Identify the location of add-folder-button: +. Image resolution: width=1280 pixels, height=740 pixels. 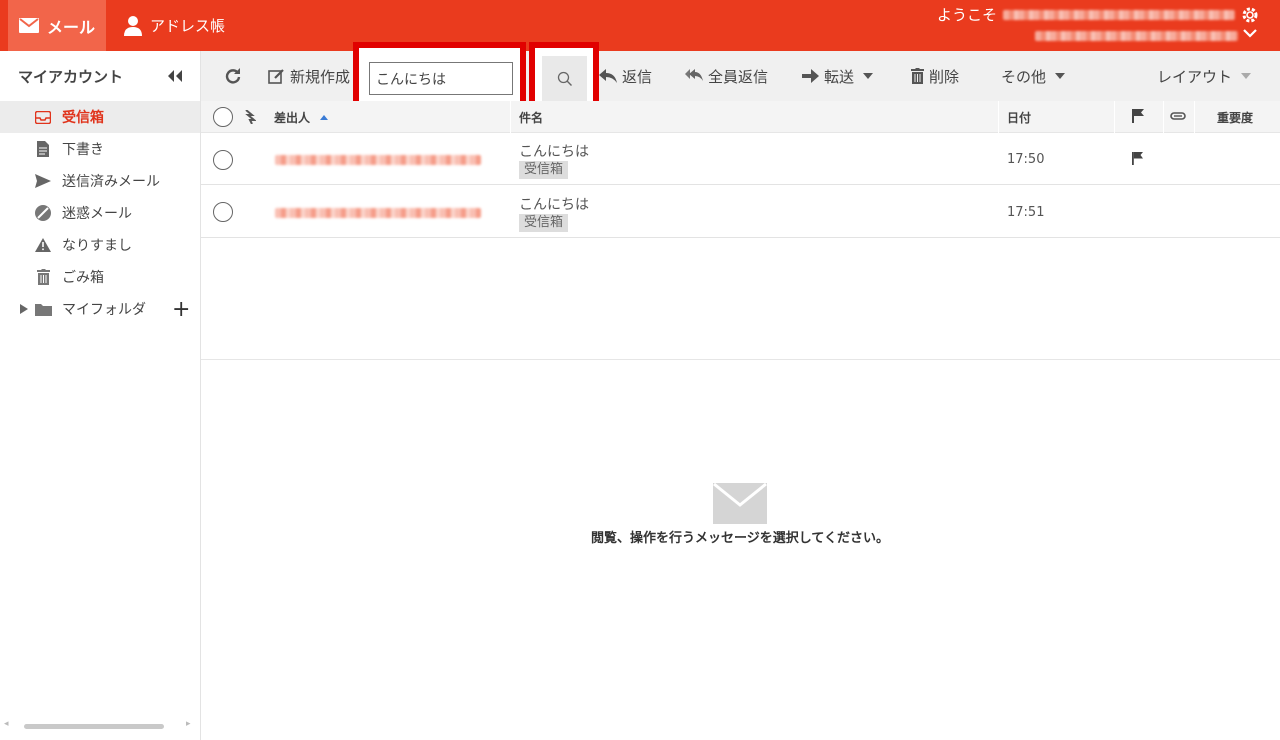
(181, 309).